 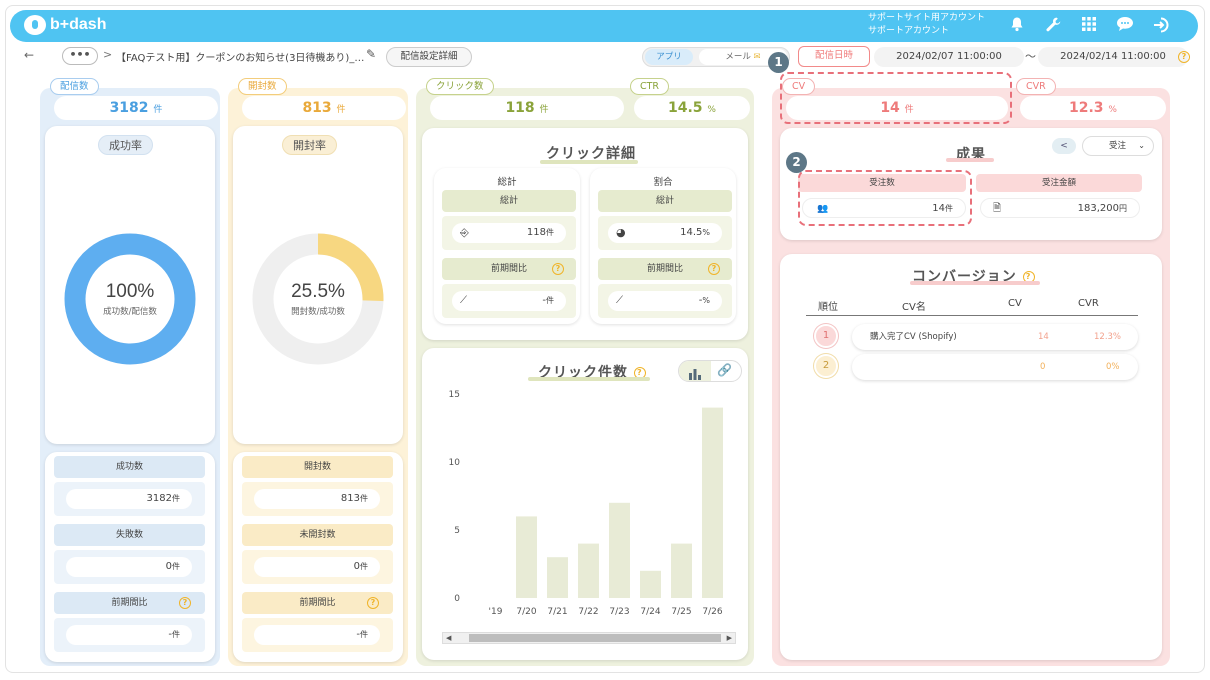 I want to click on click-total-number: 118, so click(x=536, y=232).